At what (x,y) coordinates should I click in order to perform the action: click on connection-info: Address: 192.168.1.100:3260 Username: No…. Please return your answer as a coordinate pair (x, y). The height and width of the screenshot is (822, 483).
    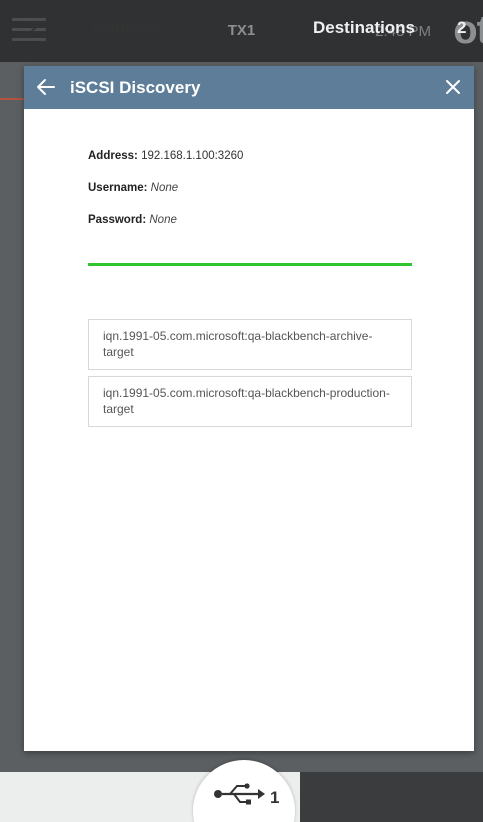
    Looking at the image, I should click on (165, 198).